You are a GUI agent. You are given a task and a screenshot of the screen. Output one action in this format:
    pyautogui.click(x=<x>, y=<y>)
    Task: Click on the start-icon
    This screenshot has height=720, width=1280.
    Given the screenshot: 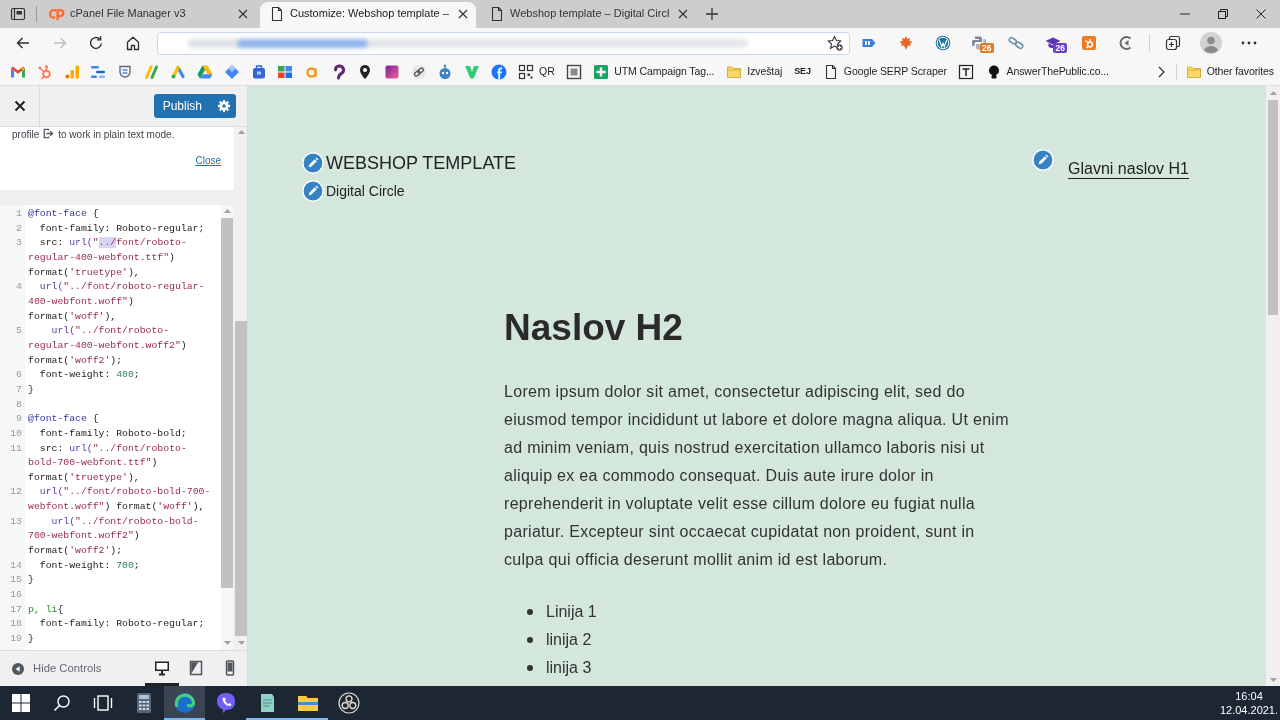 What is the action you would take?
    pyautogui.click(x=20, y=703)
    